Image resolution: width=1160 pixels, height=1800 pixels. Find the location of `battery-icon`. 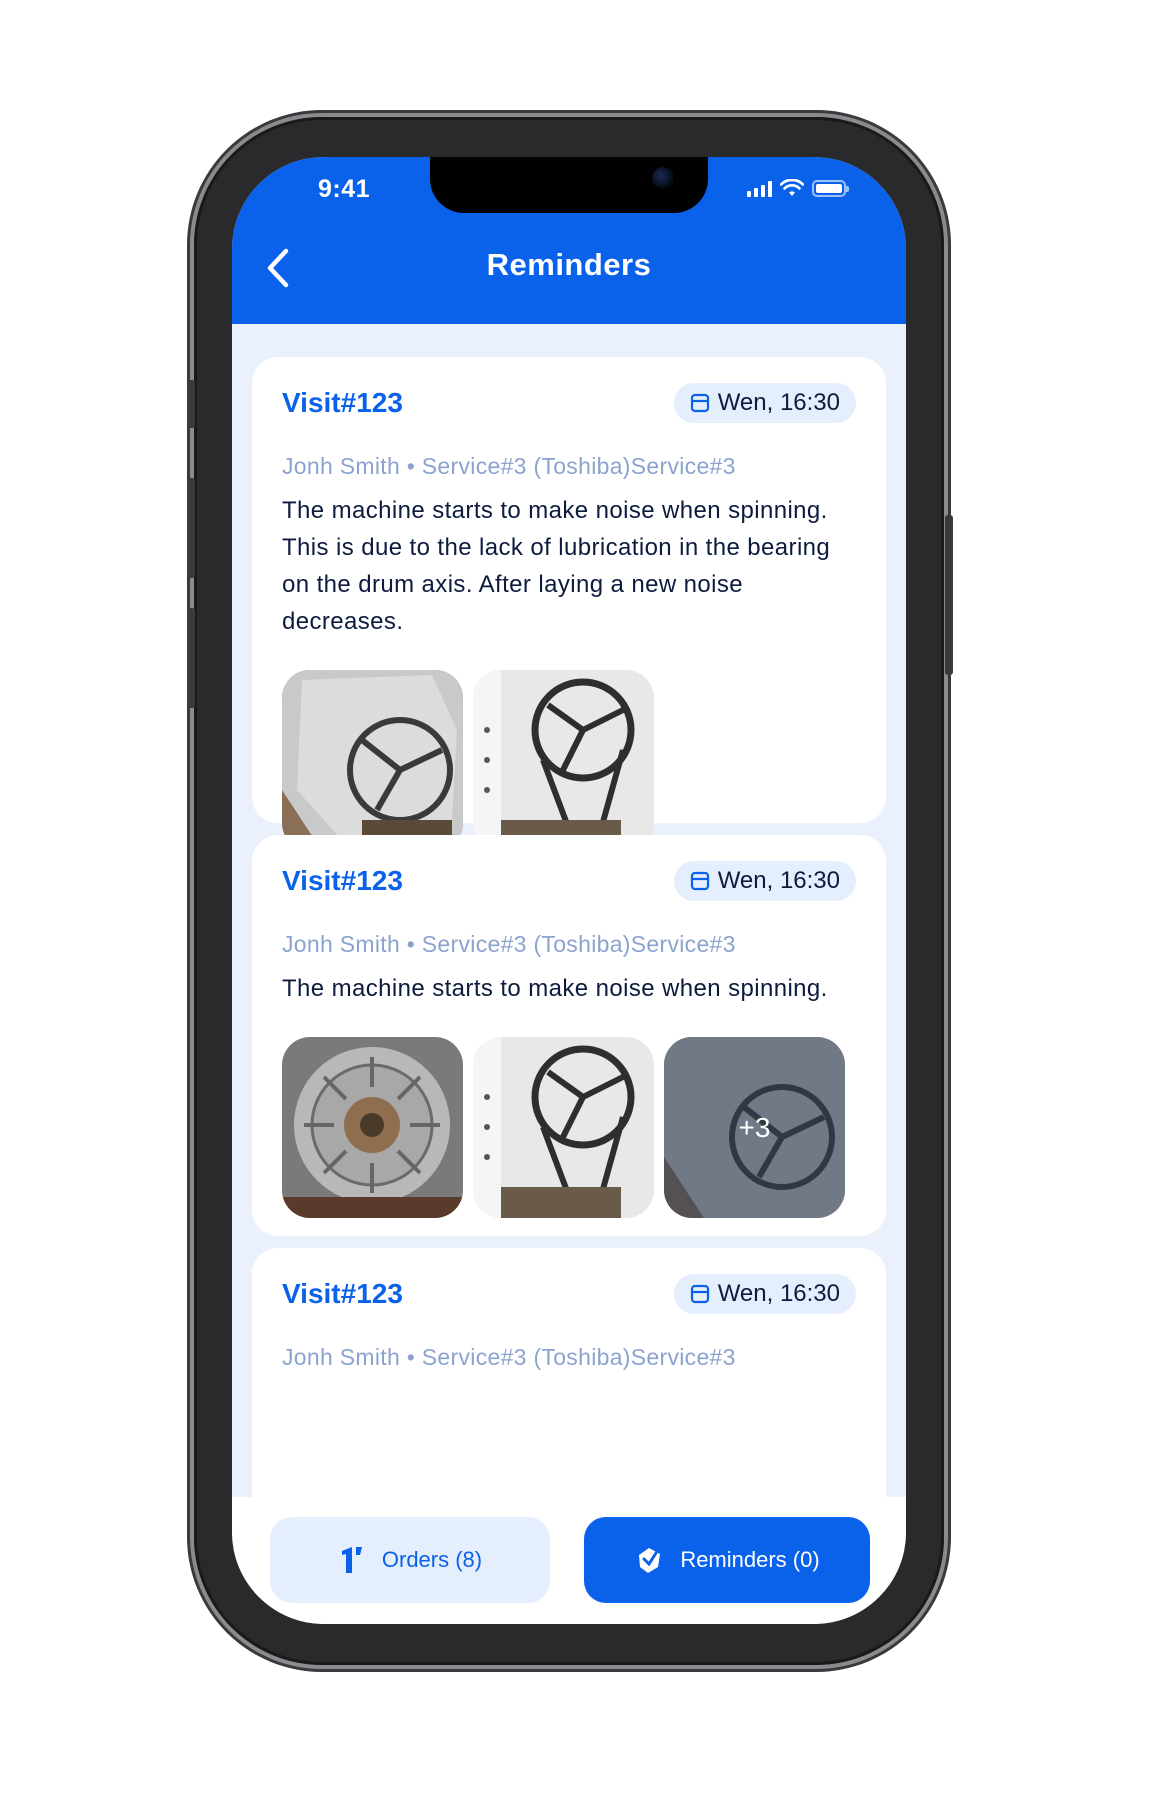

battery-icon is located at coordinates (830, 188).